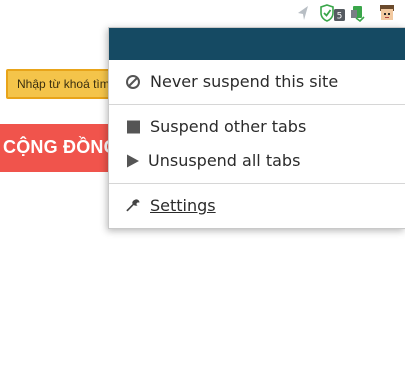 The image size is (405, 377). Describe the element at coordinates (202, 14) in the screenshot. I see `extension-toolbar: 5` at that location.